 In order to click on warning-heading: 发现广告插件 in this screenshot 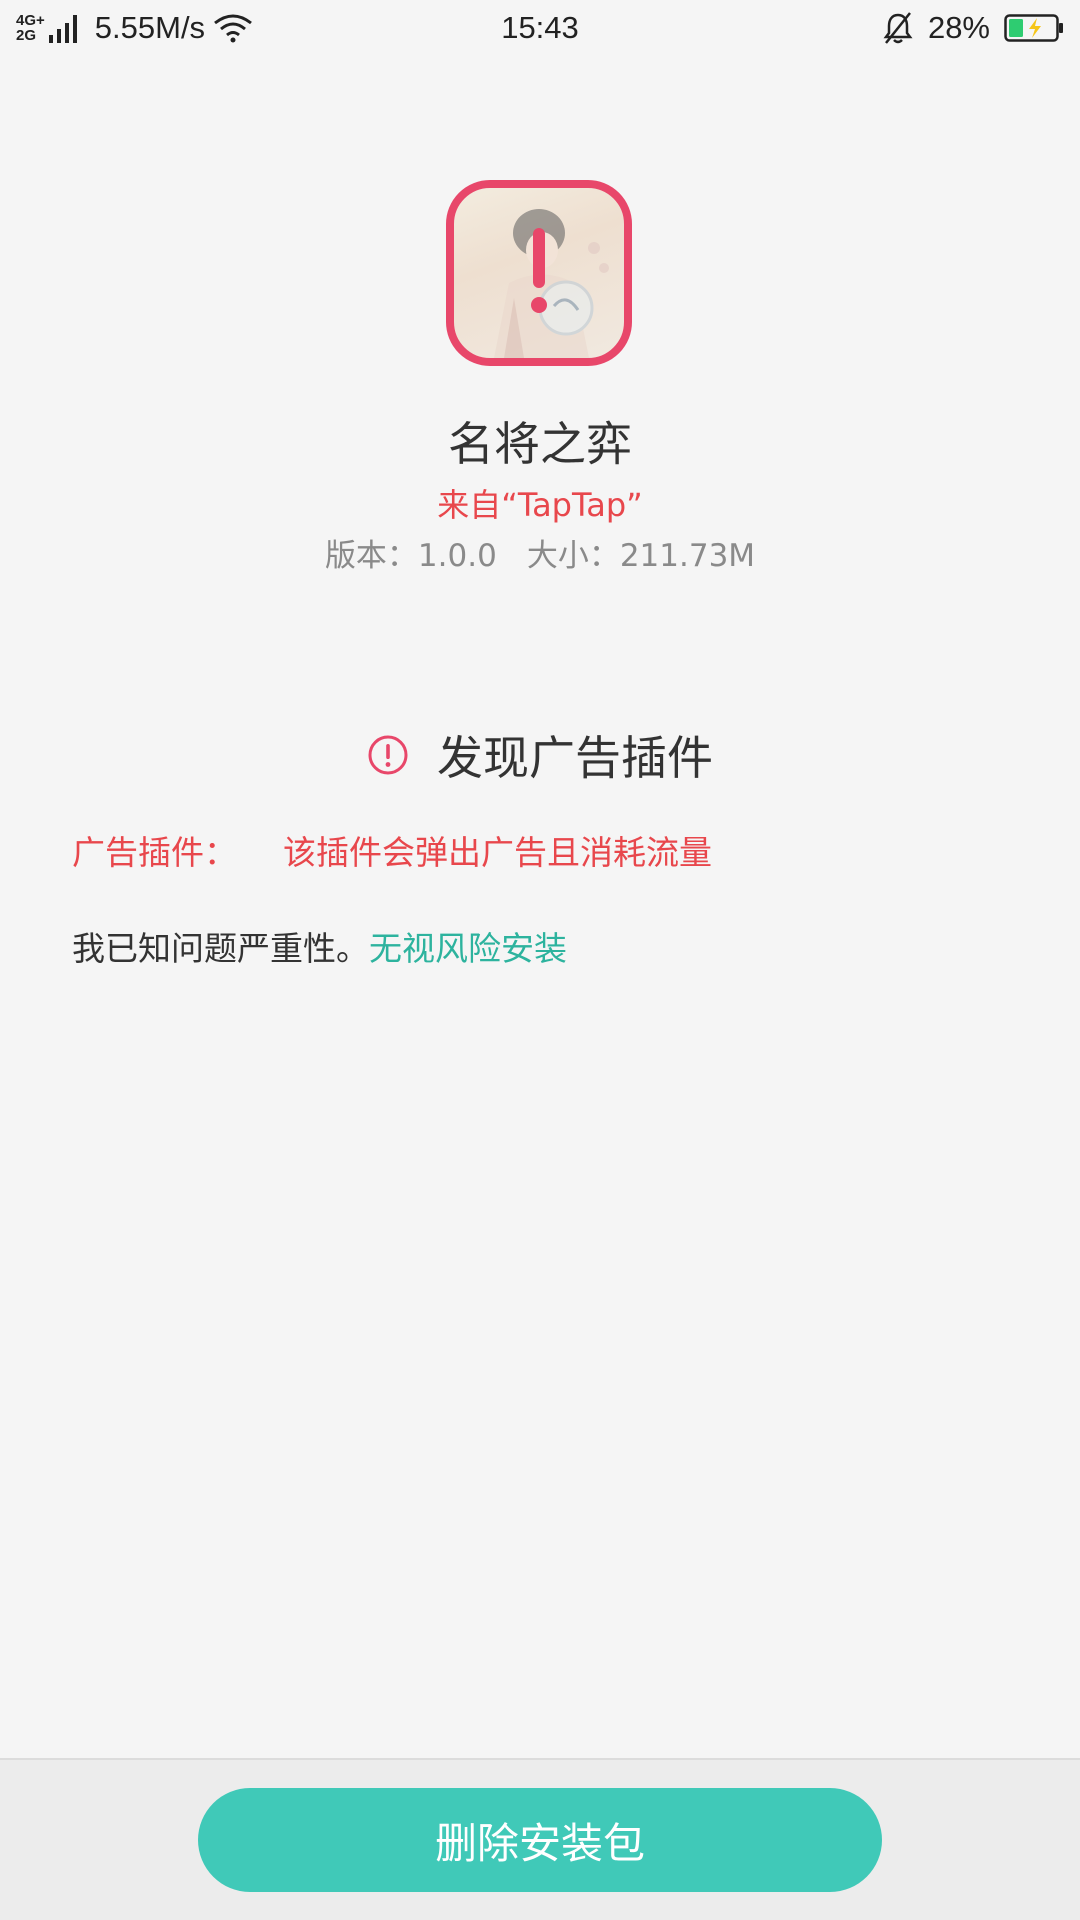, I will do `click(540, 755)`.